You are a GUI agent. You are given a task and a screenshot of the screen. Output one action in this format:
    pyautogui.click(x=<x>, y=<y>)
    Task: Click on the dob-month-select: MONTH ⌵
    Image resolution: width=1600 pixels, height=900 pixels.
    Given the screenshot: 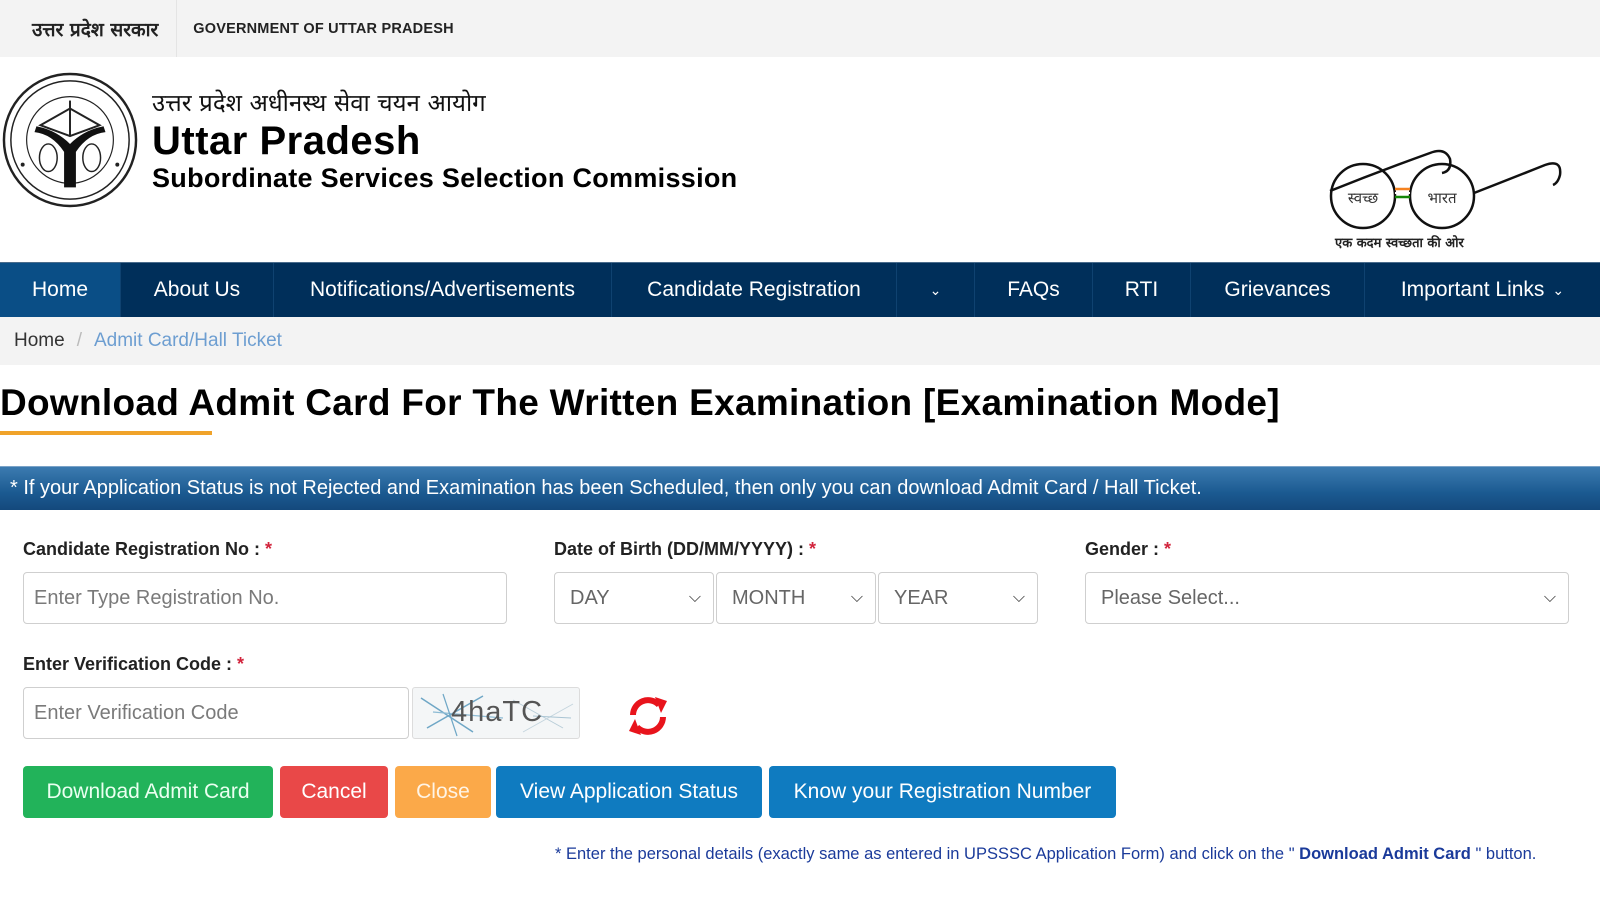 What is the action you would take?
    pyautogui.click(x=796, y=598)
    